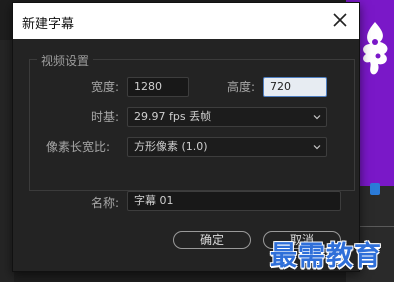 The height and width of the screenshot is (282, 394). Describe the element at coordinates (340, 20) in the screenshot. I see `close-icon` at that location.